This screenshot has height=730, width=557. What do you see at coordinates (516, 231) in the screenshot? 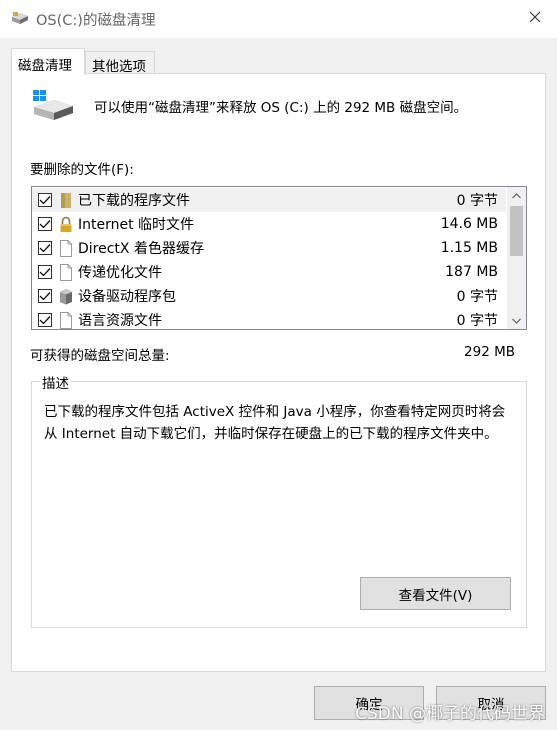
I see `scrollbar-thumb` at bounding box center [516, 231].